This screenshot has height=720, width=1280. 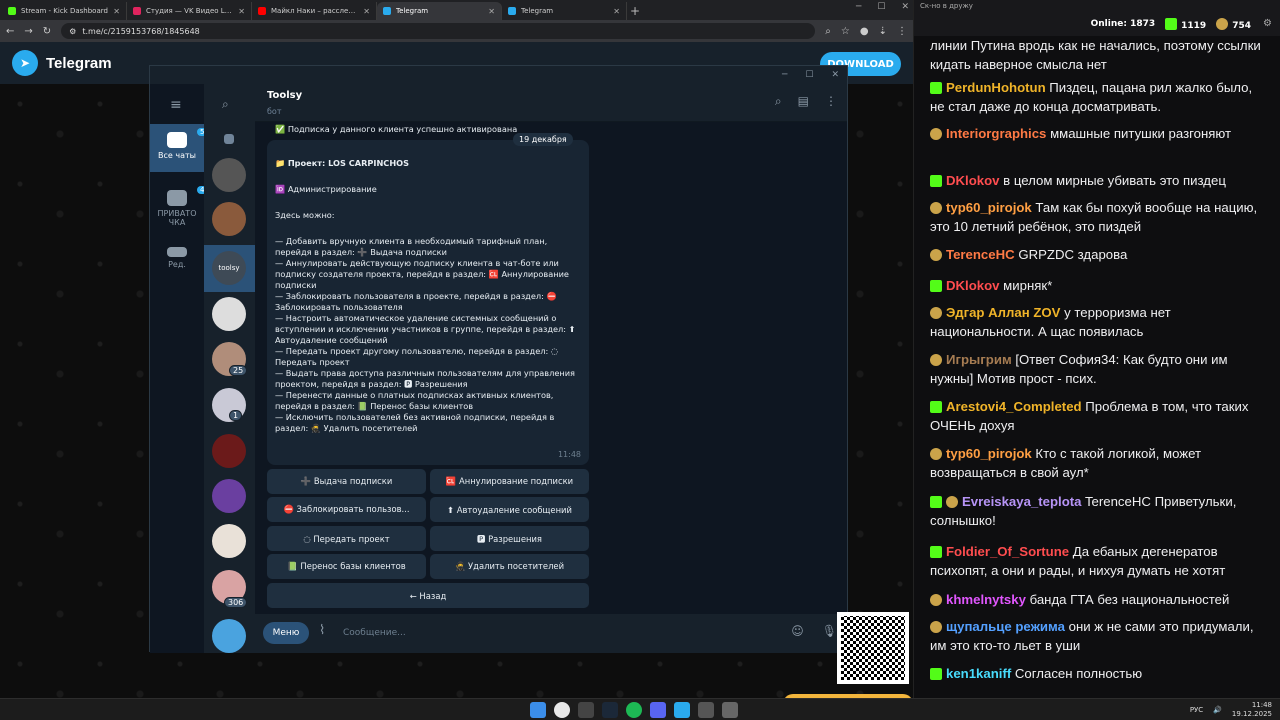 What do you see at coordinates (883, 31) in the screenshot?
I see `download-icon: ⇣` at bounding box center [883, 31].